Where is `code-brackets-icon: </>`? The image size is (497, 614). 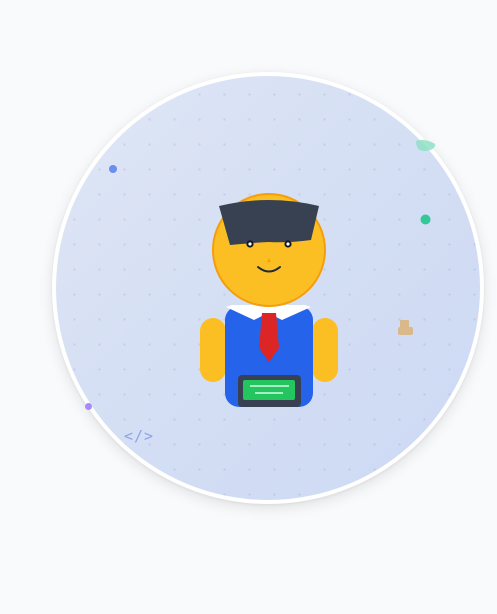 code-brackets-icon: </> is located at coordinates (139, 436).